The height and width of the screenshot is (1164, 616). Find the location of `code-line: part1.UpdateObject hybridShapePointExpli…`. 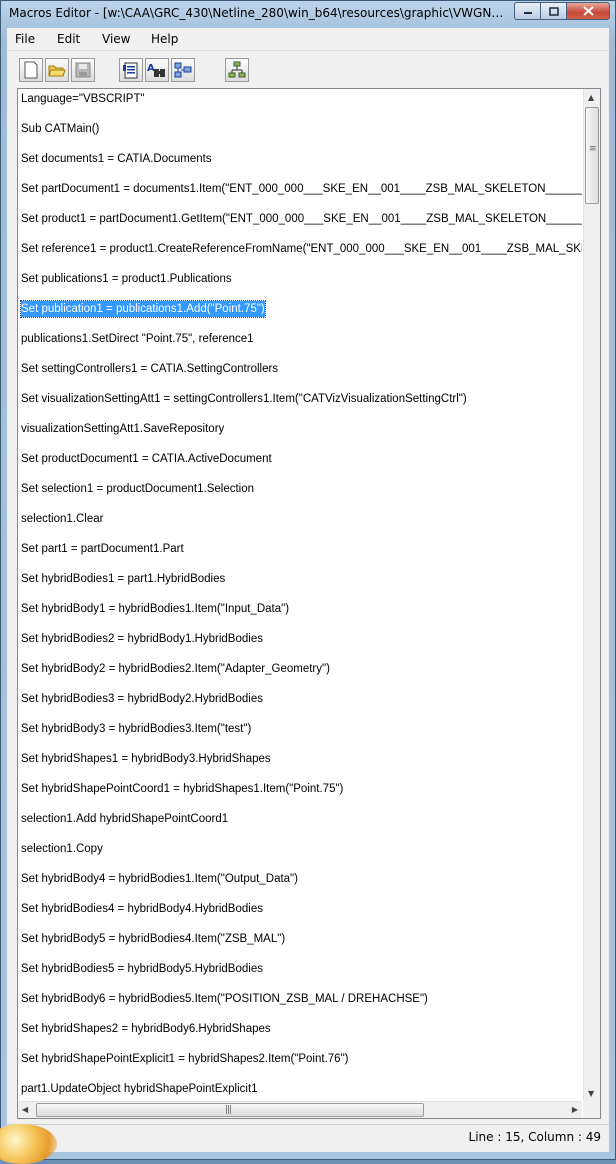

code-line: part1.UpdateObject hybridShapePointExpli… is located at coordinates (139, 1089).